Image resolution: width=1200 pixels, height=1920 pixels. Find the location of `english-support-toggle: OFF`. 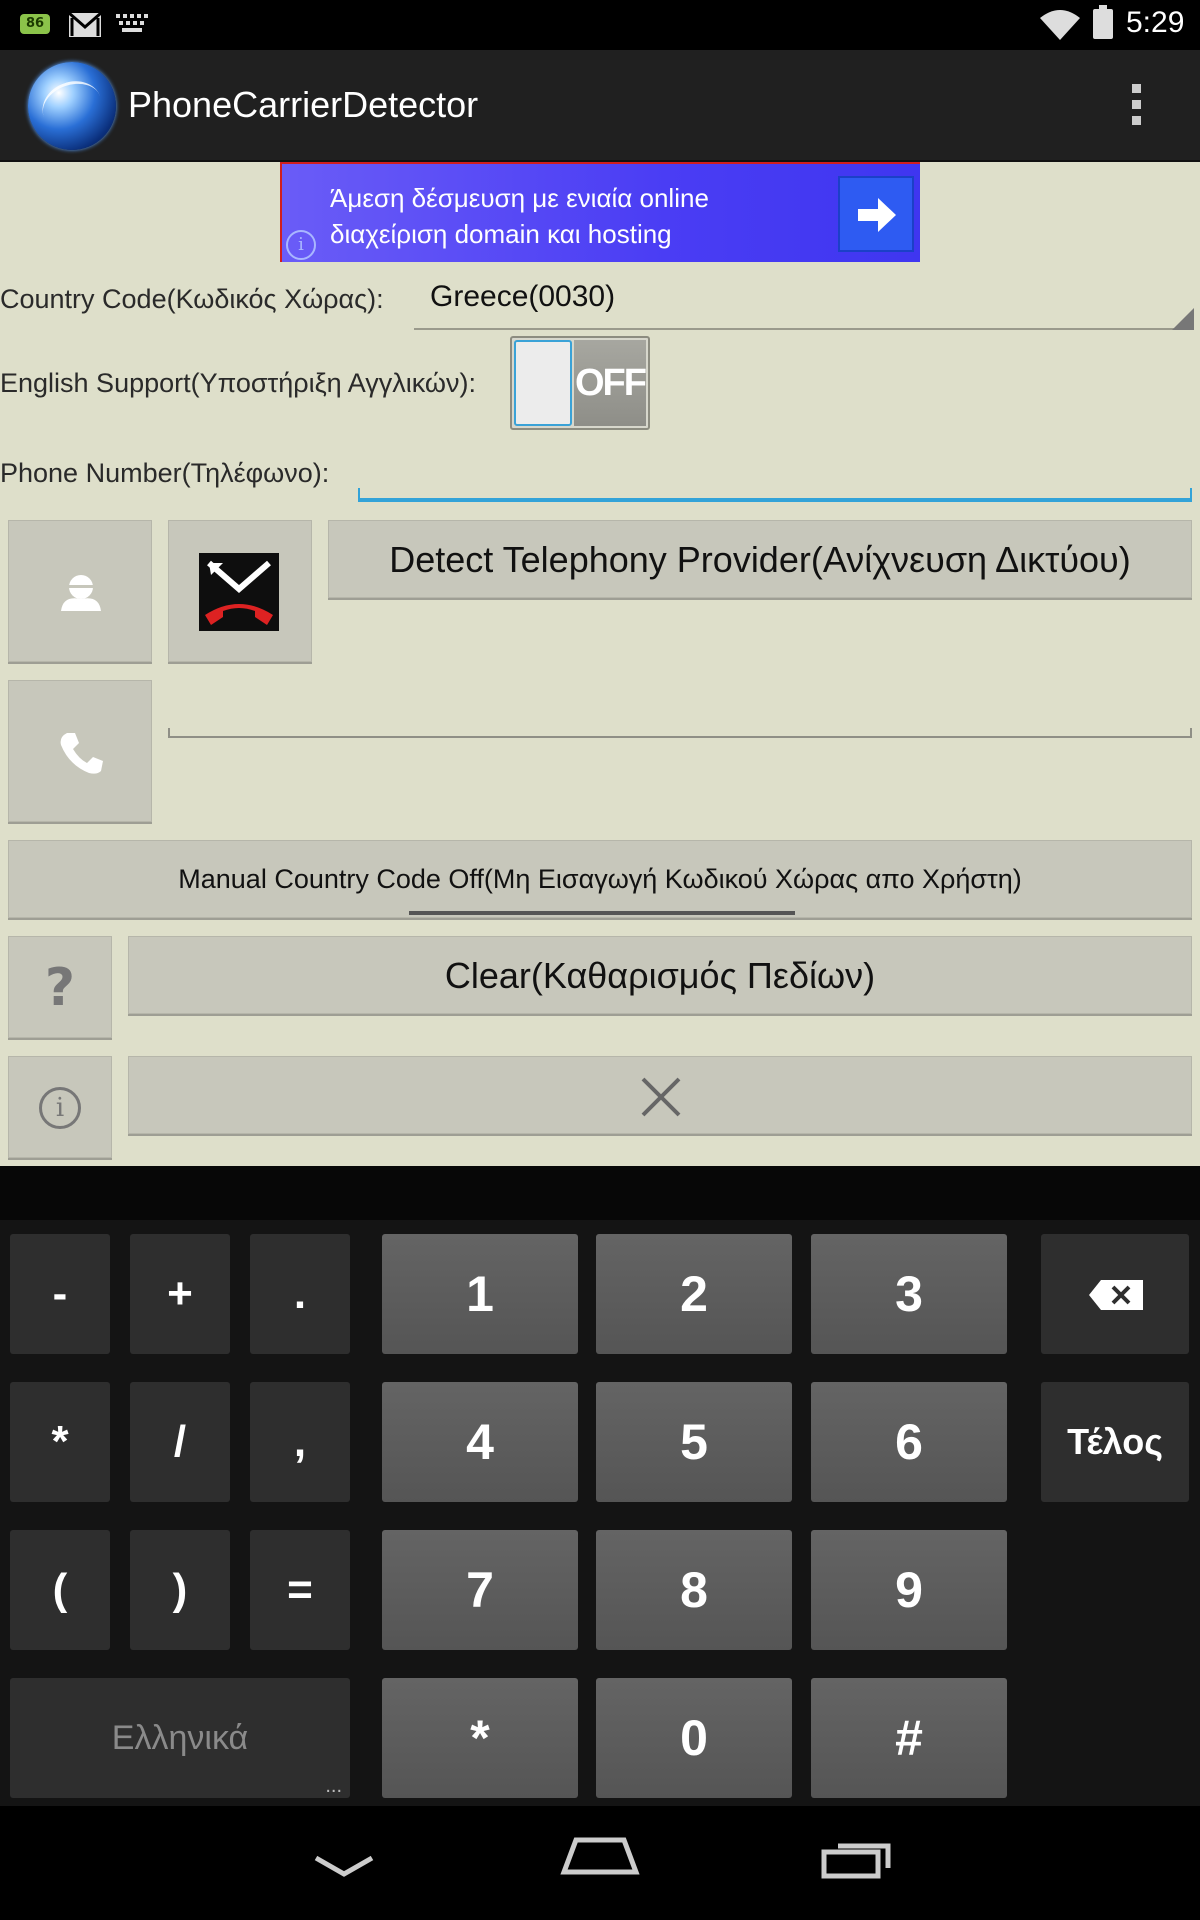

english-support-toggle: OFF is located at coordinates (580, 383).